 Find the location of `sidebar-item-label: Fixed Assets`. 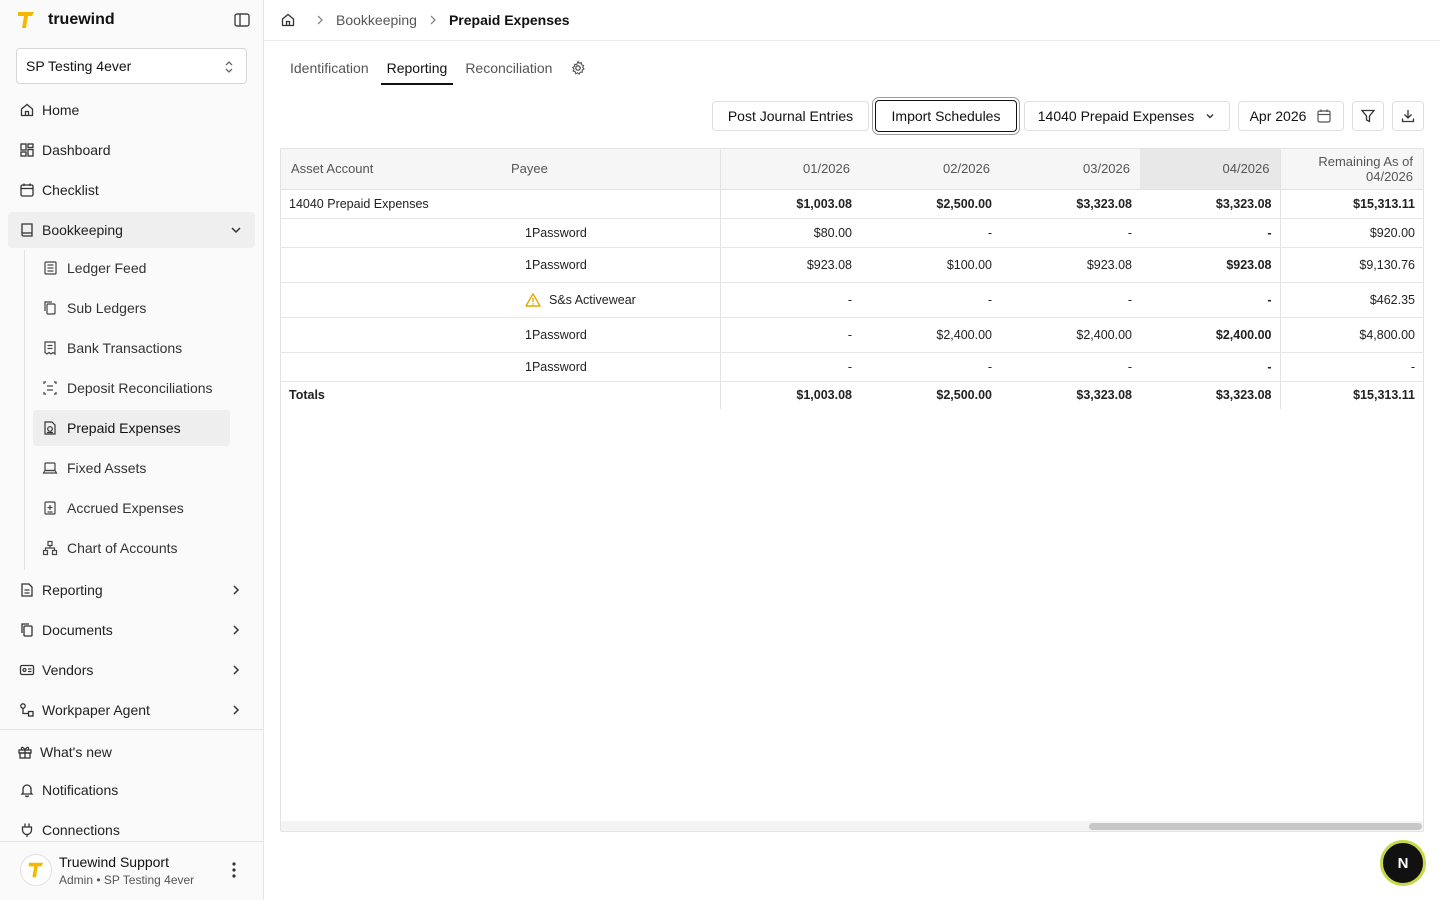

sidebar-item-label: Fixed Assets is located at coordinates (107, 468).